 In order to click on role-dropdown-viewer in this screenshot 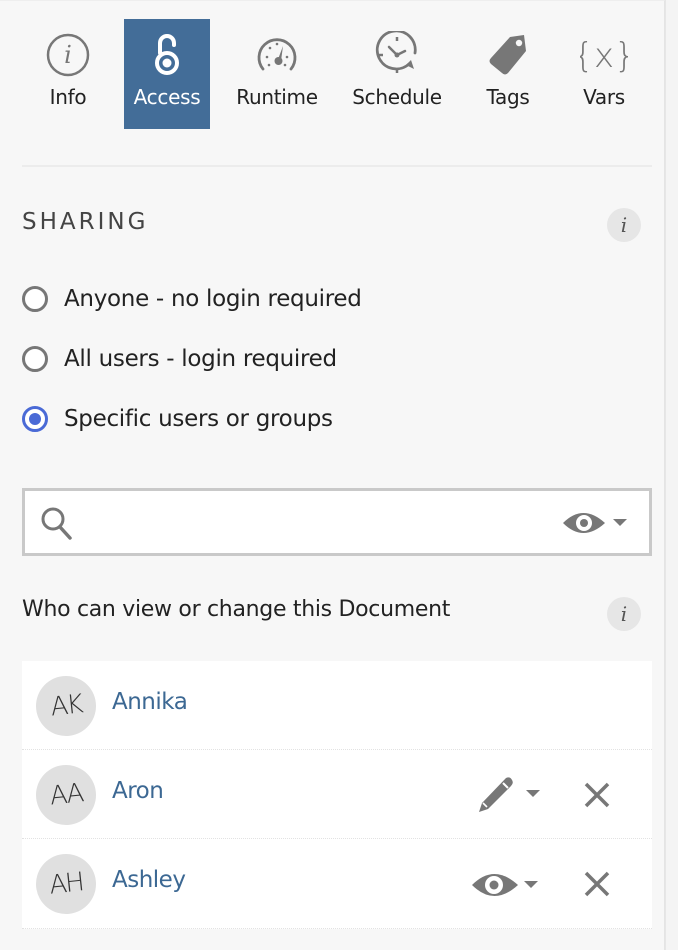, I will do `click(507, 885)`.